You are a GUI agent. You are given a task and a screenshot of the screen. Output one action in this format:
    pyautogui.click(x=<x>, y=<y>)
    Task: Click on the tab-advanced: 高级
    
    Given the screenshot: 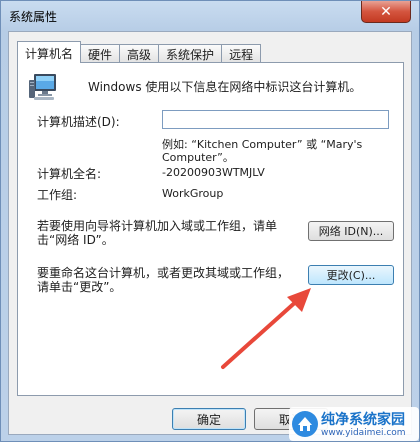 What is the action you would take?
    pyautogui.click(x=139, y=53)
    